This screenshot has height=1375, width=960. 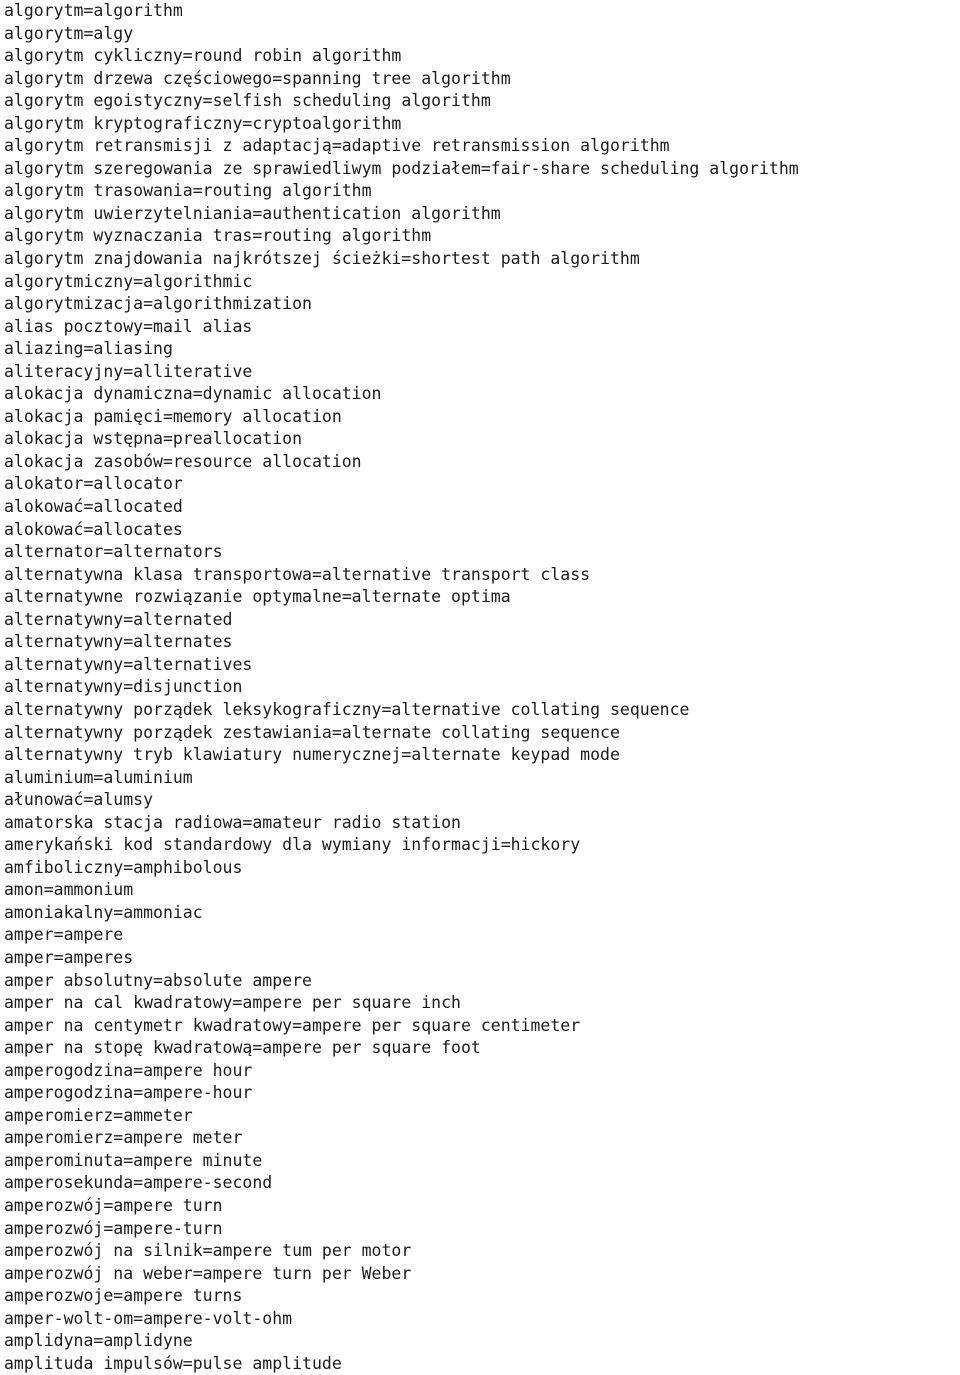 What do you see at coordinates (69, 957) in the screenshot?
I see `glossary-entry: amper=amperes` at bounding box center [69, 957].